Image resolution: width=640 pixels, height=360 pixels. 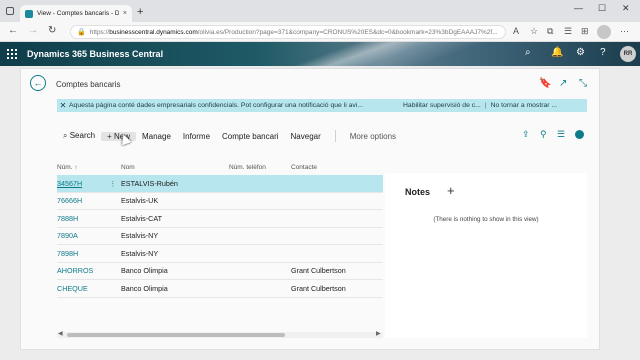 I want to click on open-new-window-icon: ↗, so click(x=563, y=83).